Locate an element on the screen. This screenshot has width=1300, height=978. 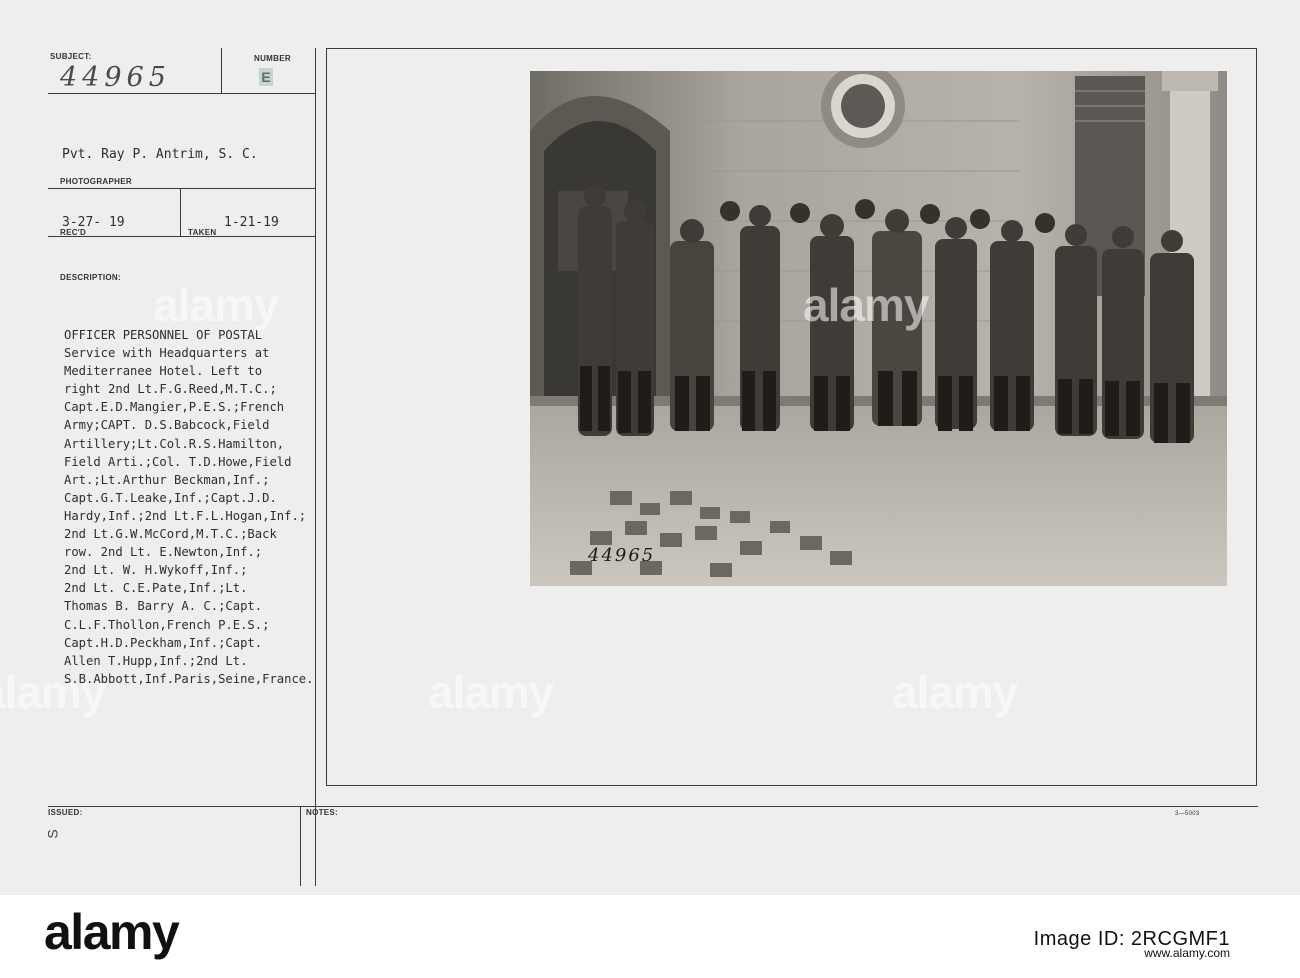
subject-label: SUBJECT: is located at coordinates (71, 56).